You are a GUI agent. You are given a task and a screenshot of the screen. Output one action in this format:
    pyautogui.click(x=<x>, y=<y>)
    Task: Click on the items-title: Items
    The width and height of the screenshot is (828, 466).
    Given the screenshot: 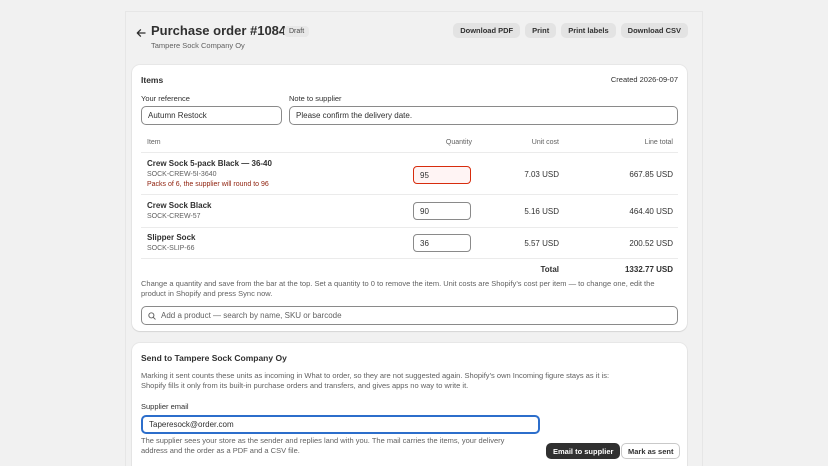 What is the action you would take?
    pyautogui.click(x=152, y=80)
    